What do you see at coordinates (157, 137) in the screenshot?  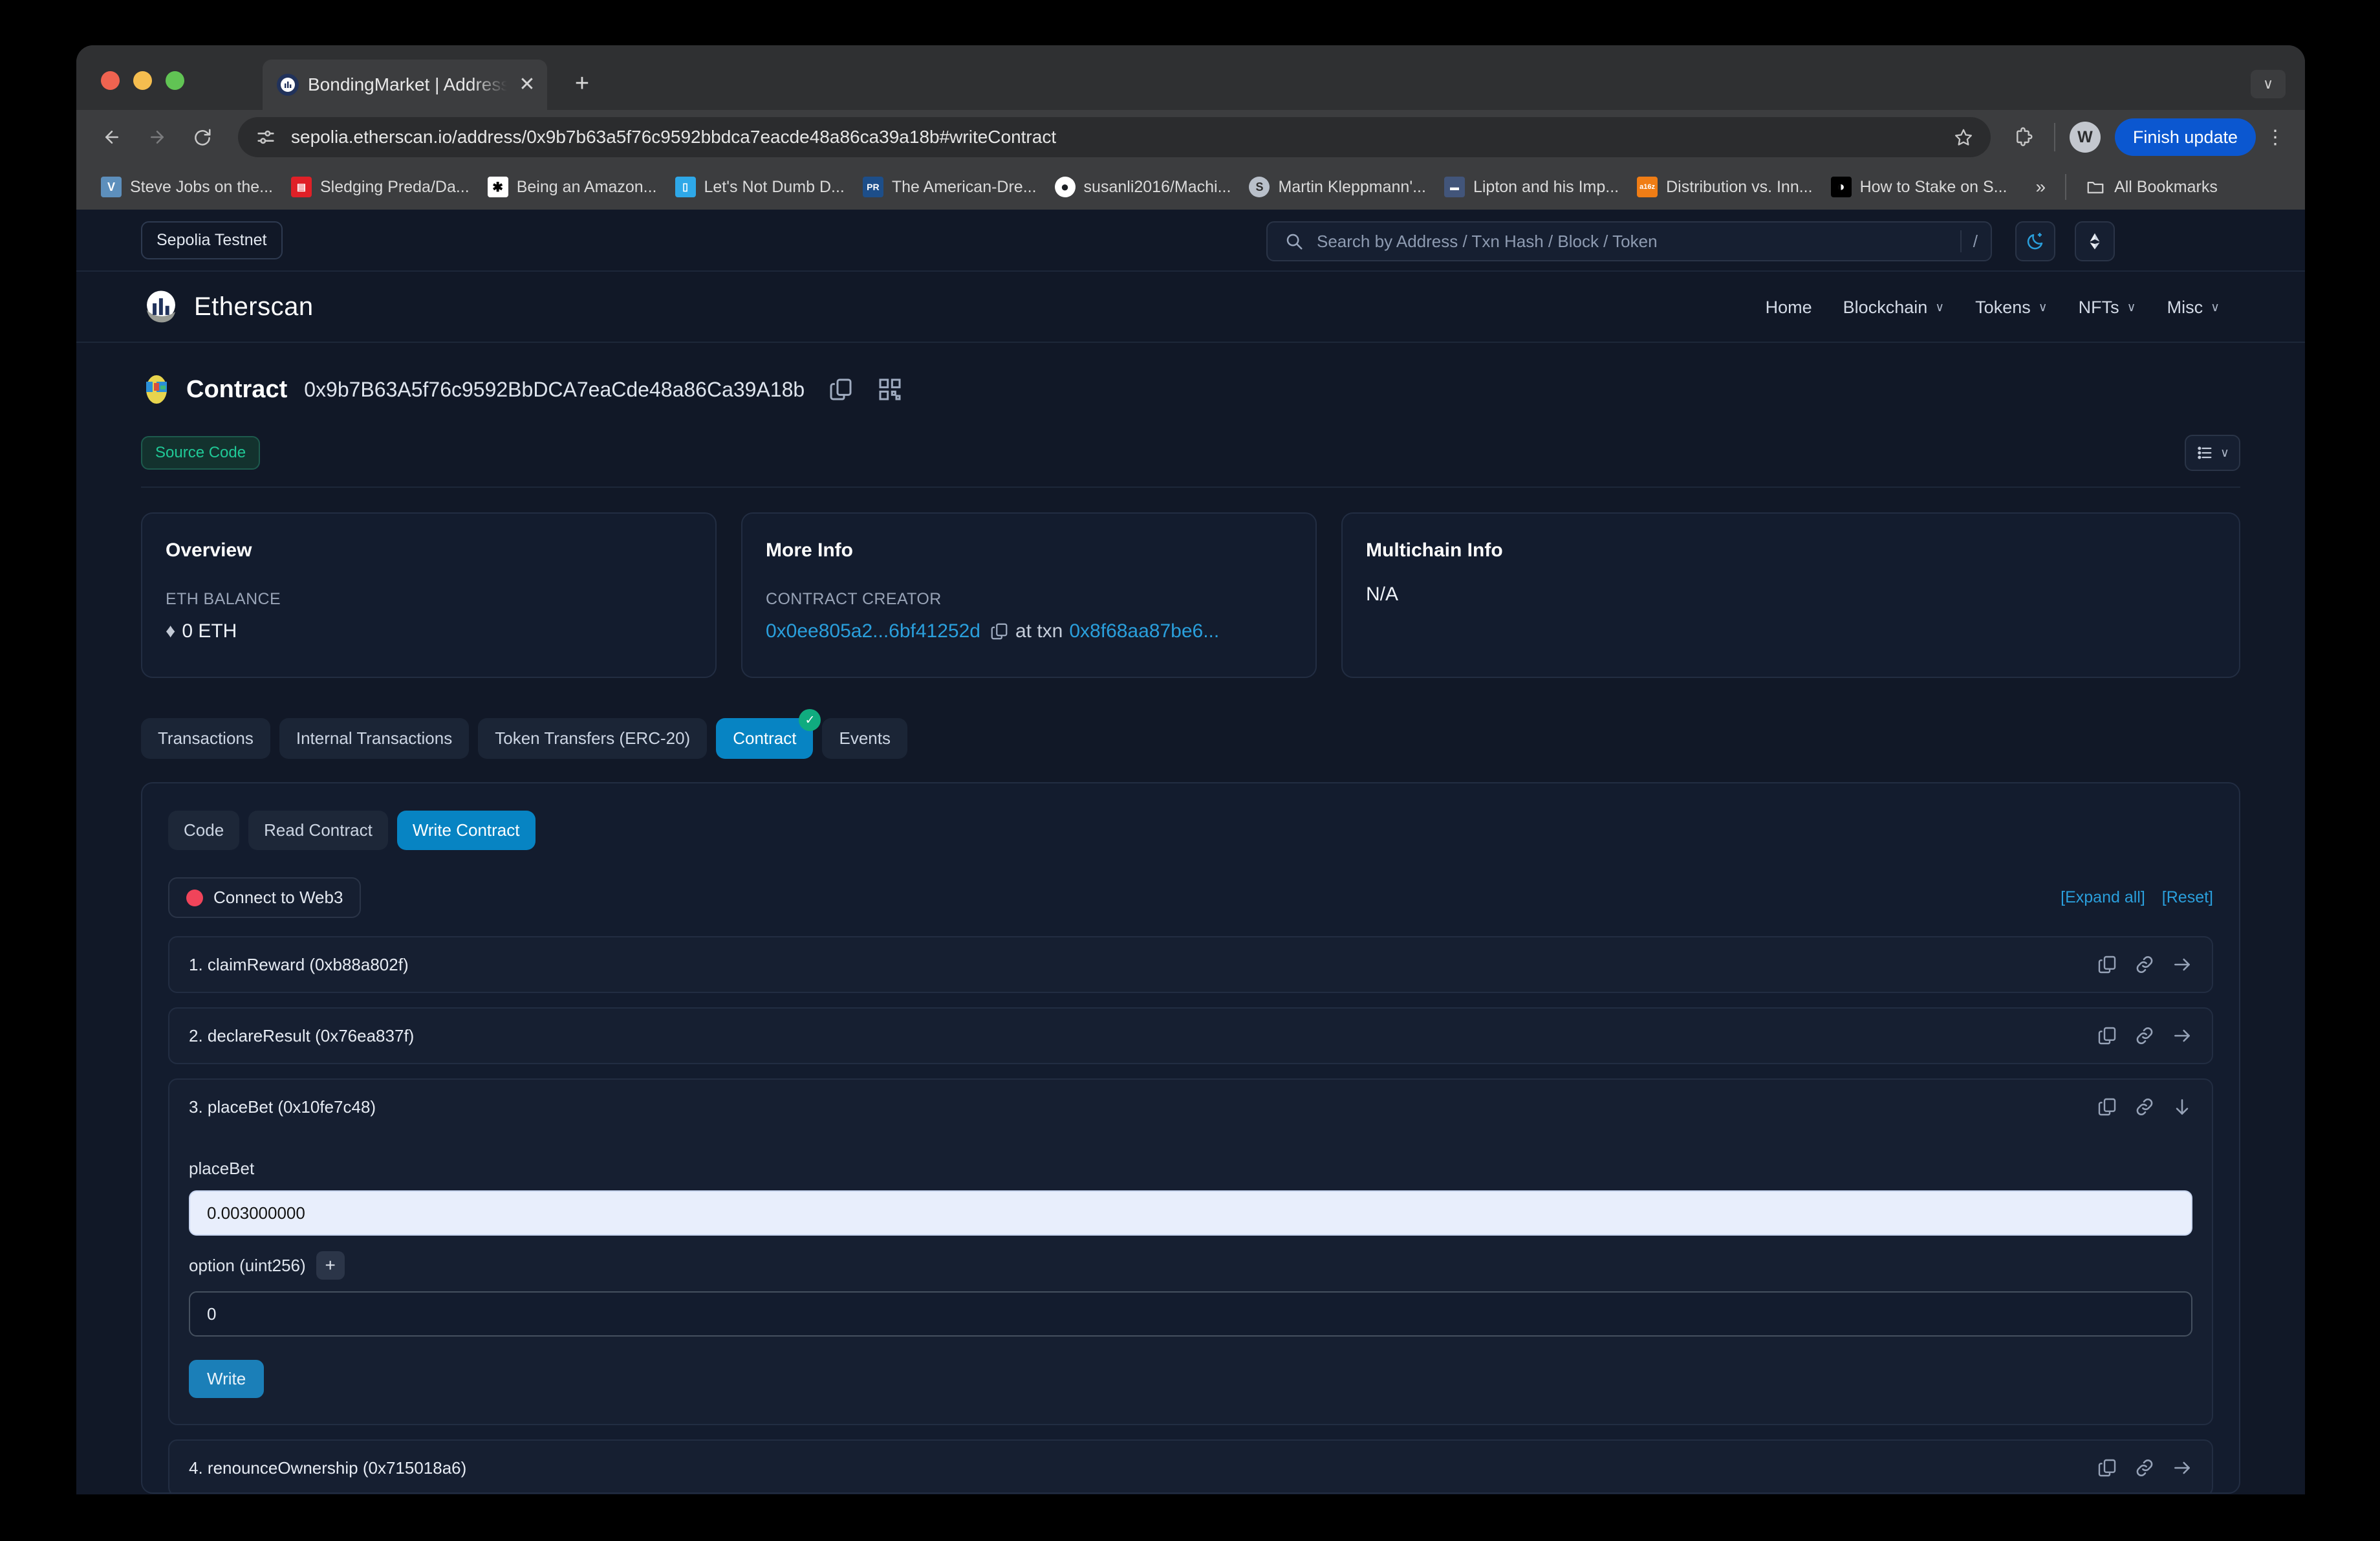 I see `forward-arrow-icon` at bounding box center [157, 137].